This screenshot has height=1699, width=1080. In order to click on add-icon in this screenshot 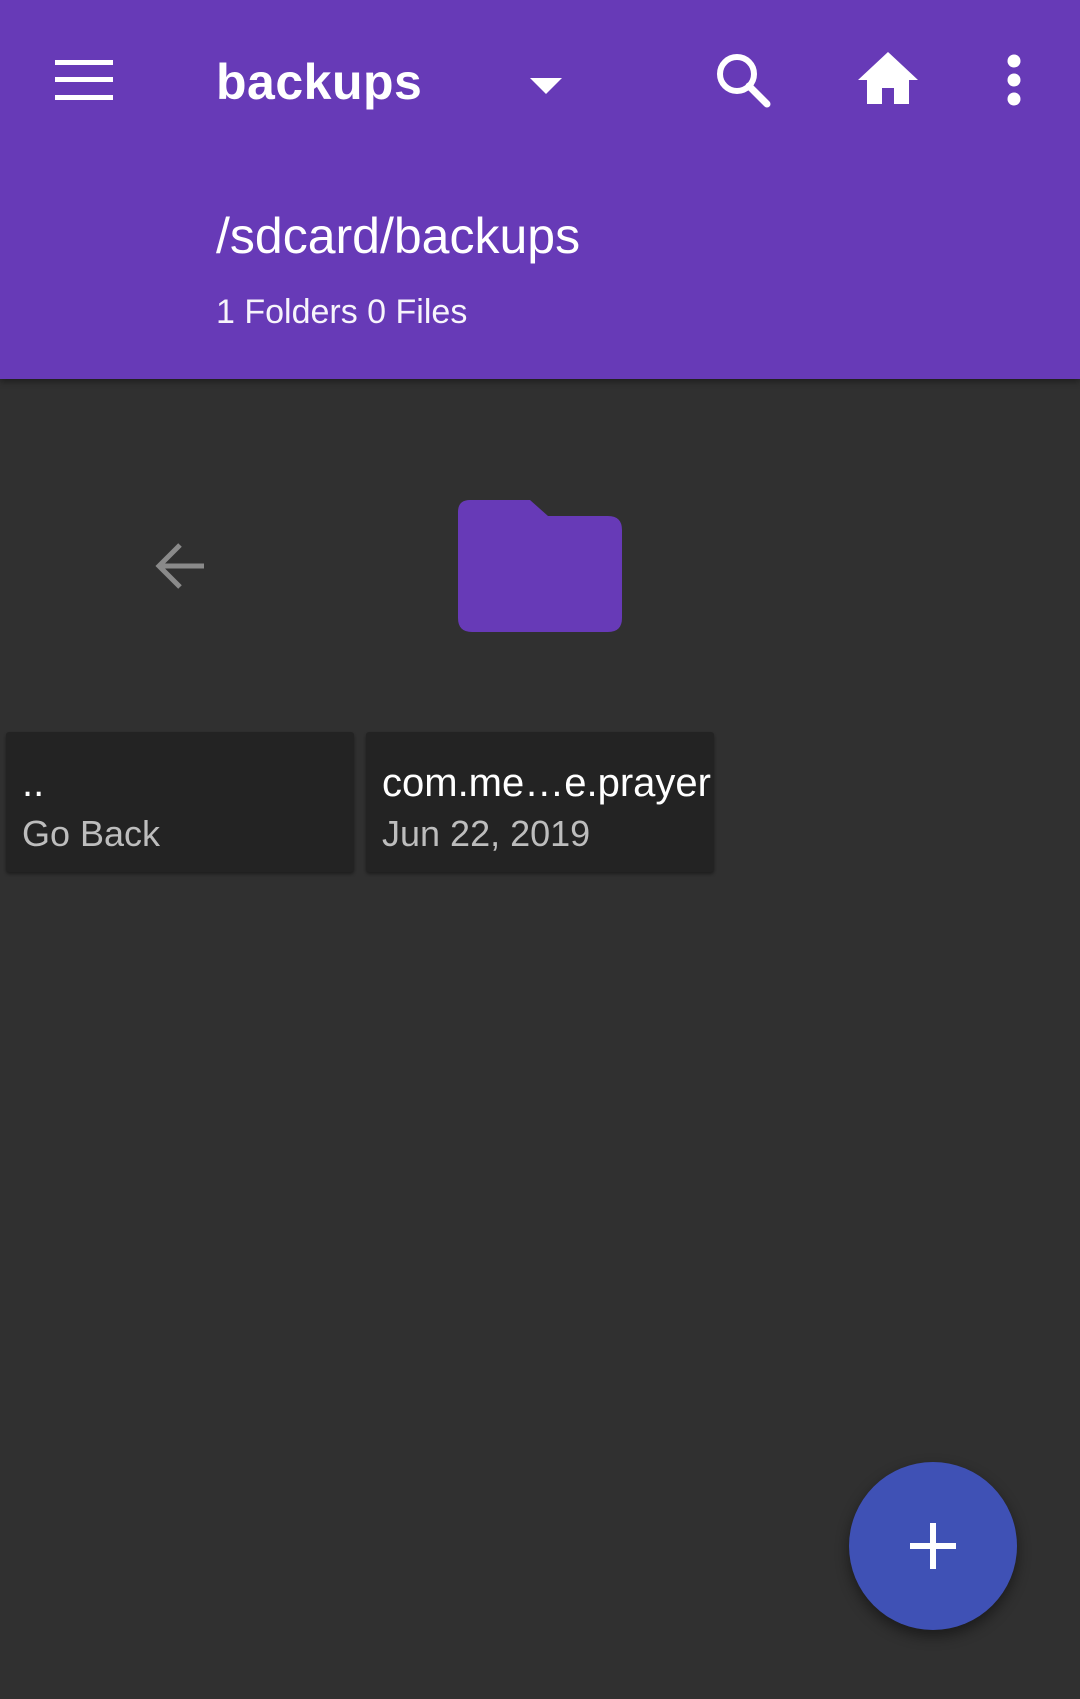, I will do `click(933, 1546)`.